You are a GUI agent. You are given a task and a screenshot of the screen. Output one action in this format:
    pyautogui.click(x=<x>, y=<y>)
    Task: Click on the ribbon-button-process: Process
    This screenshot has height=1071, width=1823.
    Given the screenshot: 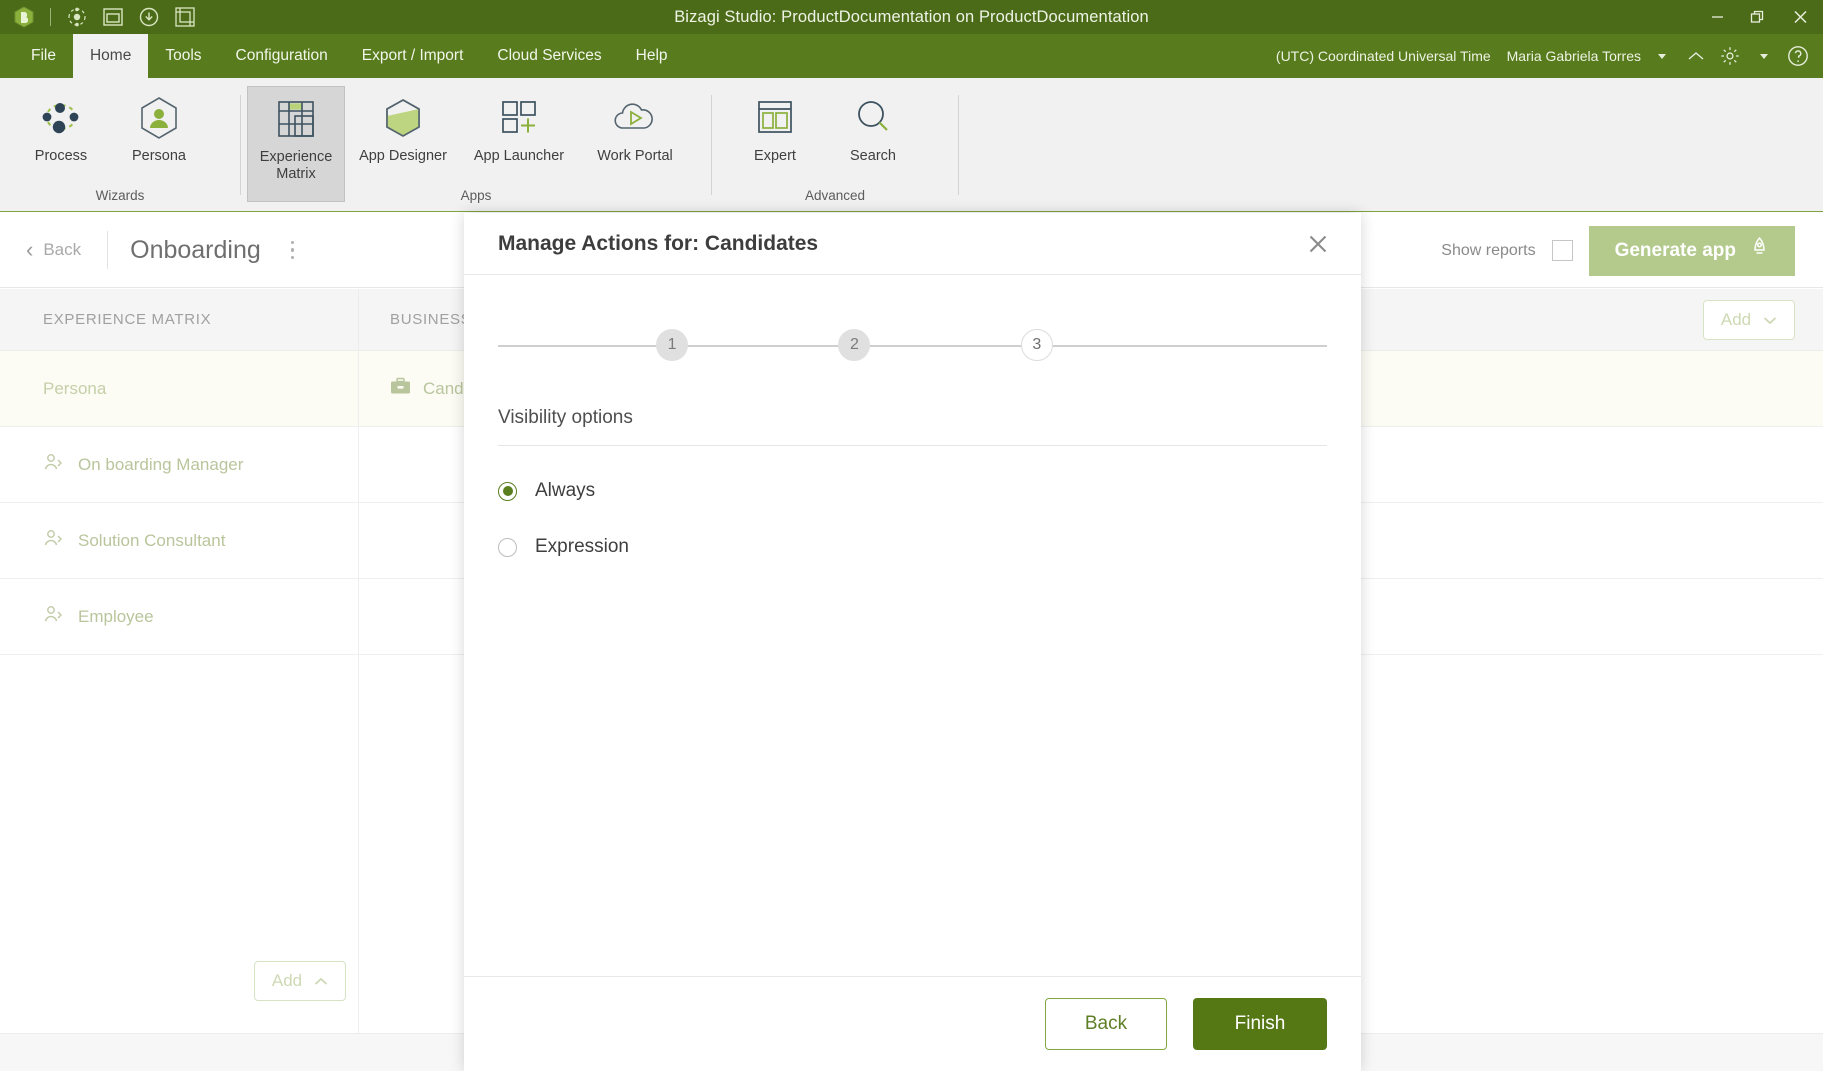 What is the action you would take?
    pyautogui.click(x=61, y=136)
    